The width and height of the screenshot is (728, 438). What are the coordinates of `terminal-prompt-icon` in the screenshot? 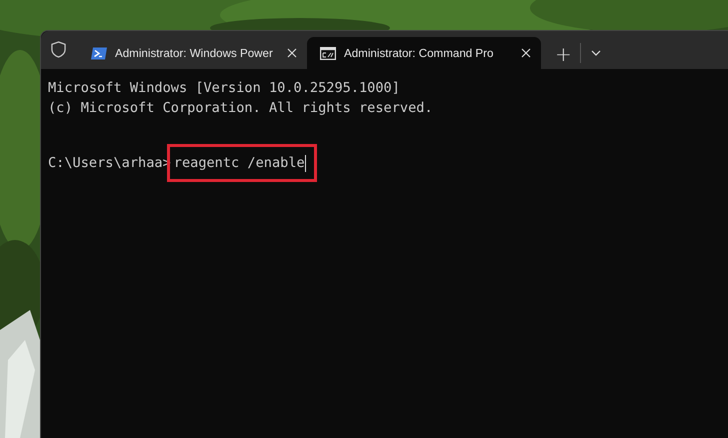 It's located at (99, 53).